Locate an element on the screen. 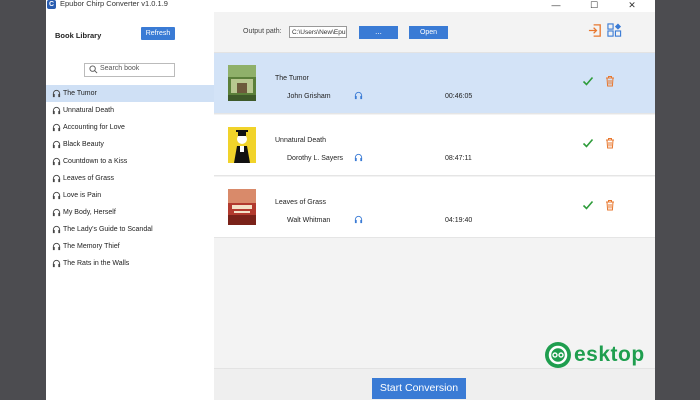  output-path-field: C:\Users\New\Epub is located at coordinates (318, 32).